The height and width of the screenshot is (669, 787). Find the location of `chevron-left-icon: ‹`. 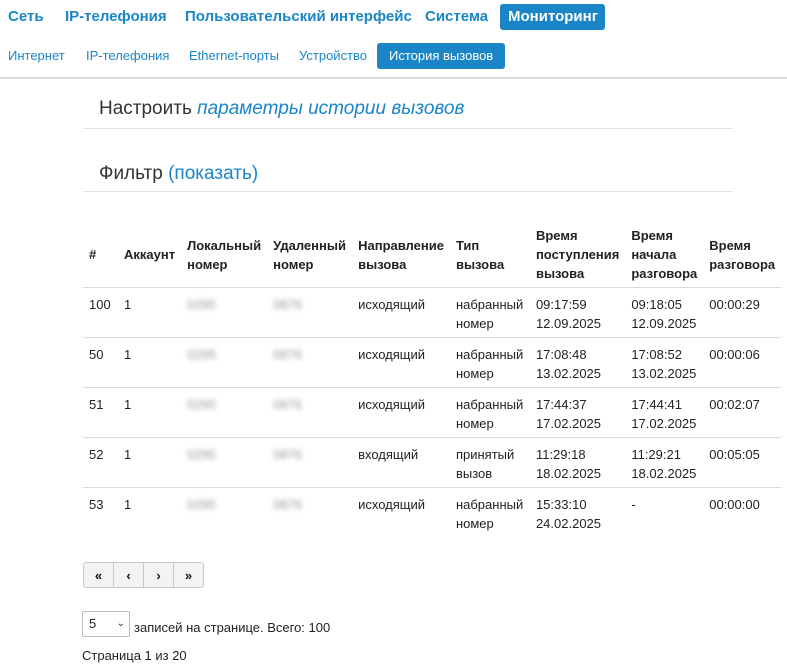

chevron-left-icon: ‹ is located at coordinates (128, 575).